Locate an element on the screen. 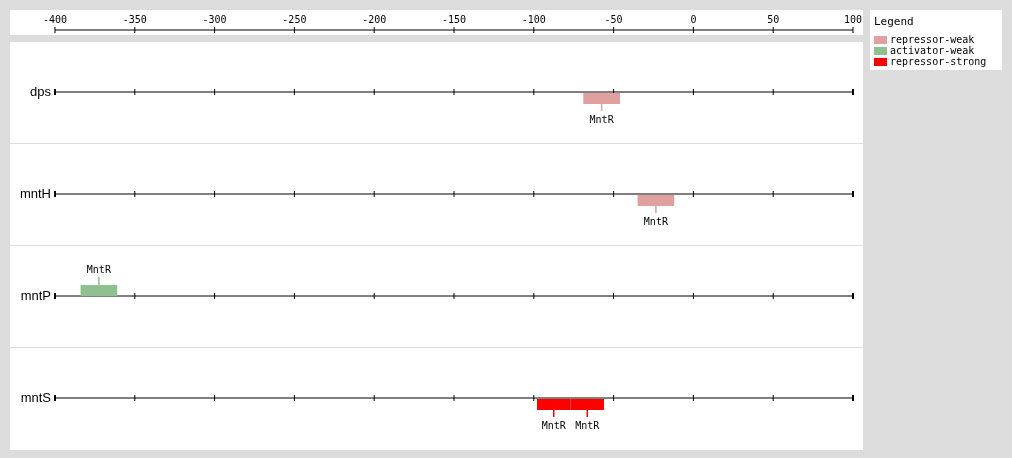 The width and height of the screenshot is (1012, 458). tick-label: -150 is located at coordinates (454, 19).